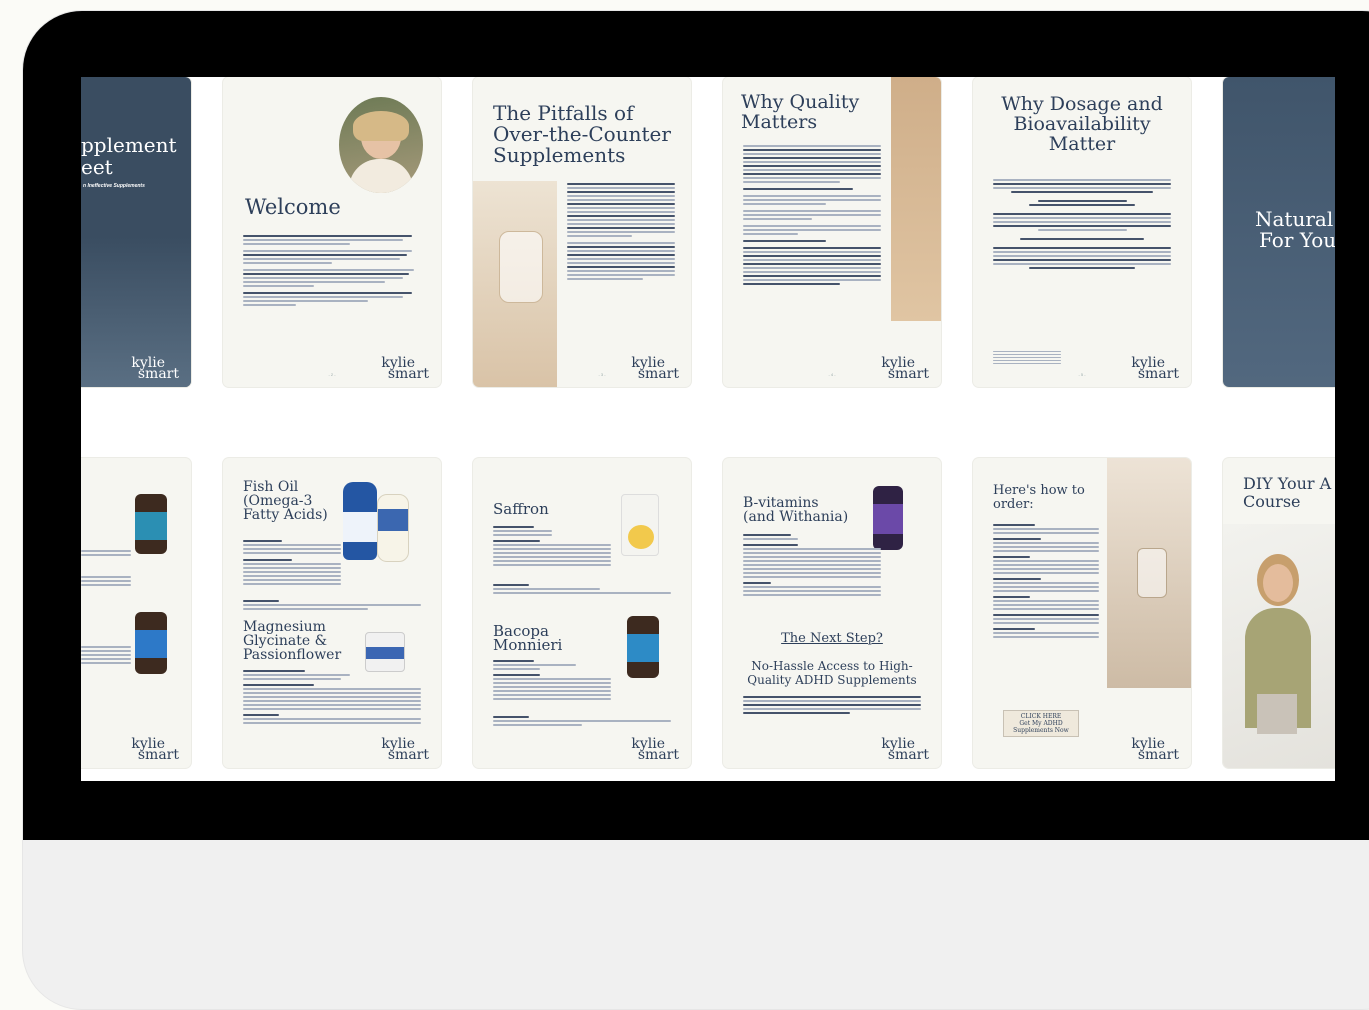  I want to click on diy-title-2: Course, so click(1272, 501).